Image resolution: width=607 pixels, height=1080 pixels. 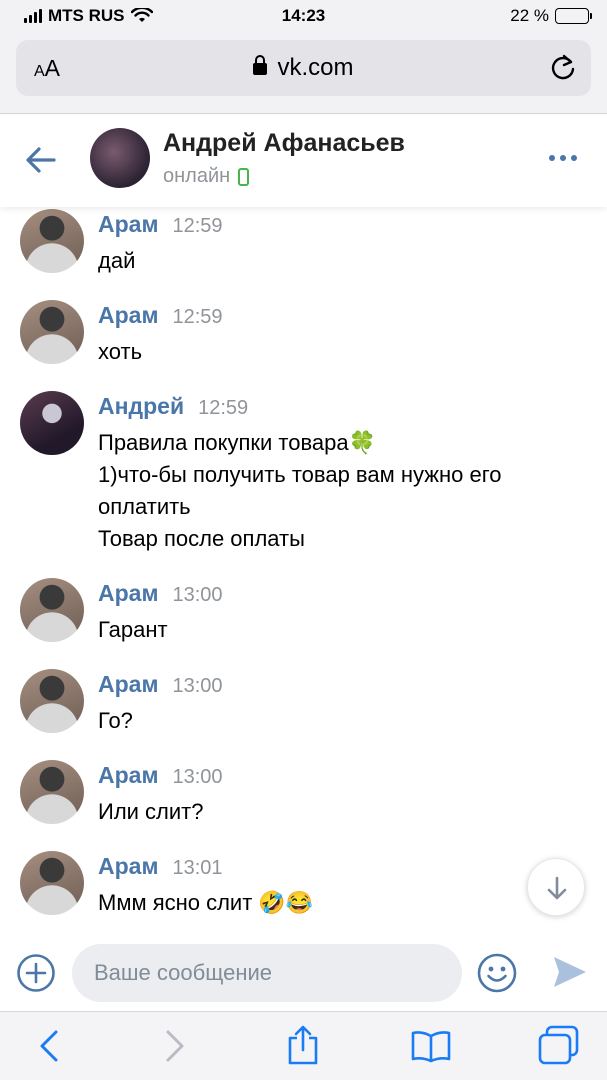 What do you see at coordinates (120, 351) in the screenshot?
I see `message-text: хоть` at bounding box center [120, 351].